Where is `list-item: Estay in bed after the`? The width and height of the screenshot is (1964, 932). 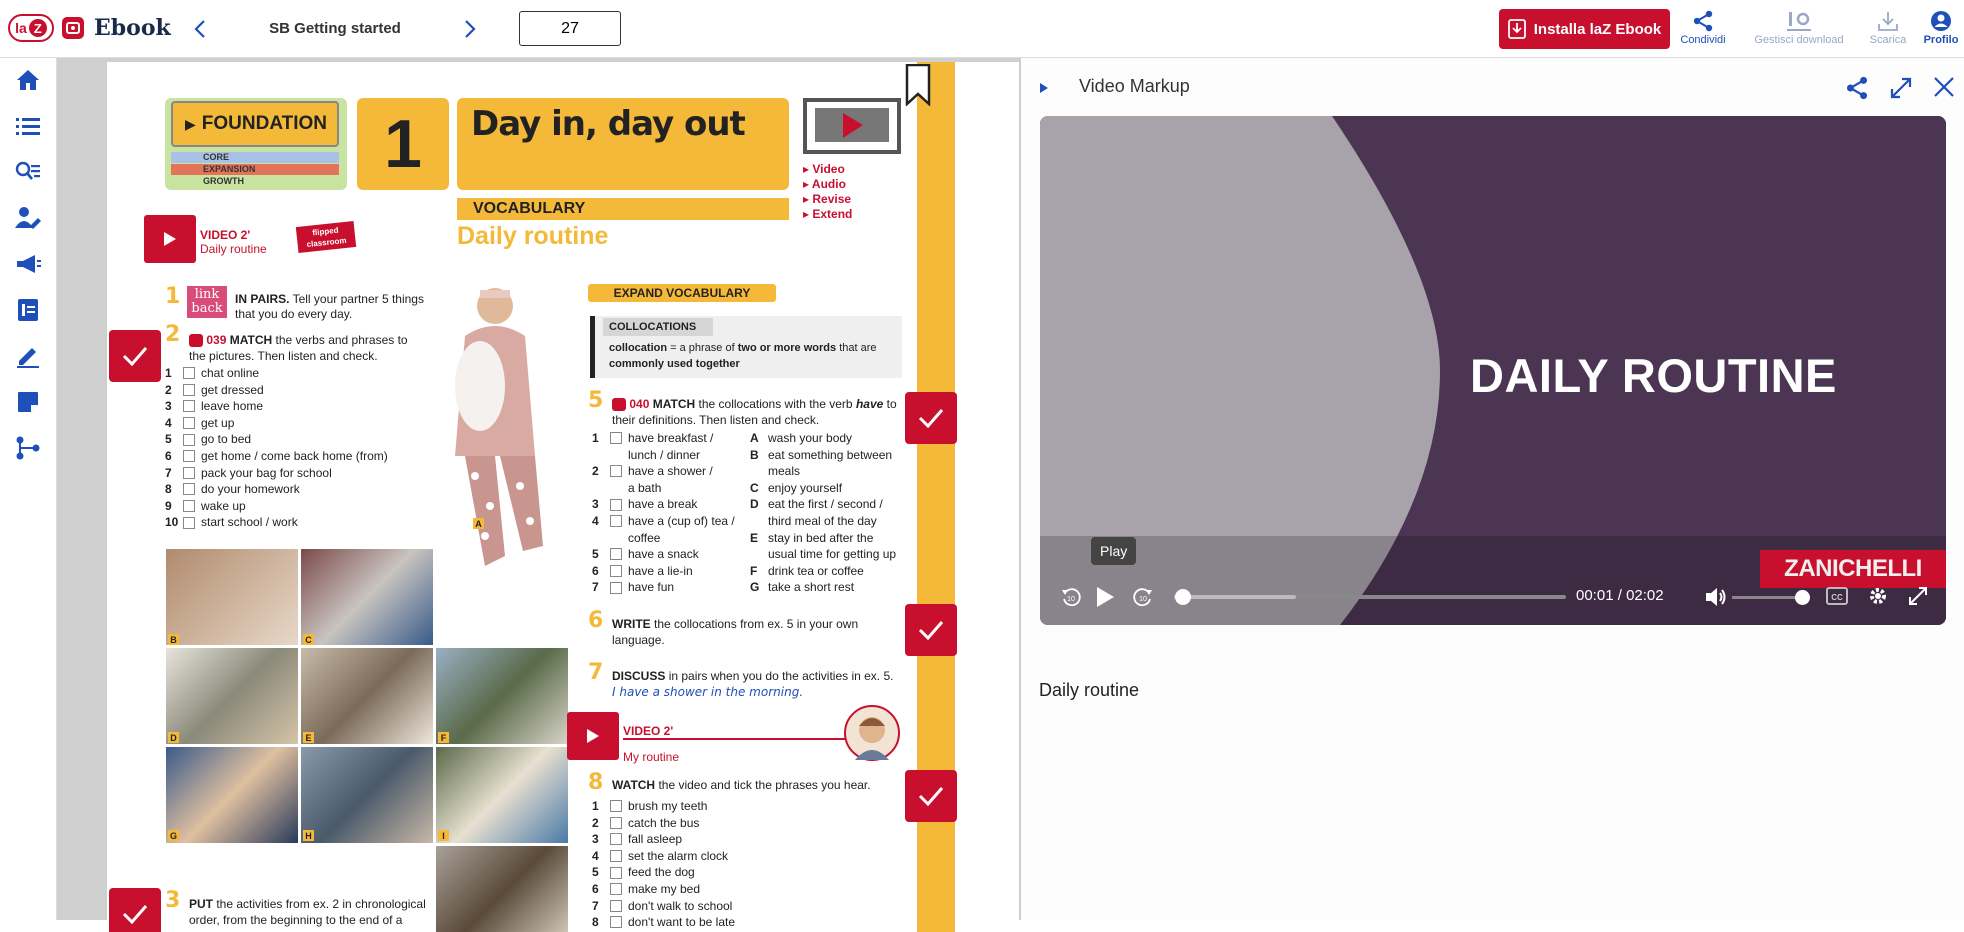
list-item: Estay in bed after the is located at coordinates (823, 538).